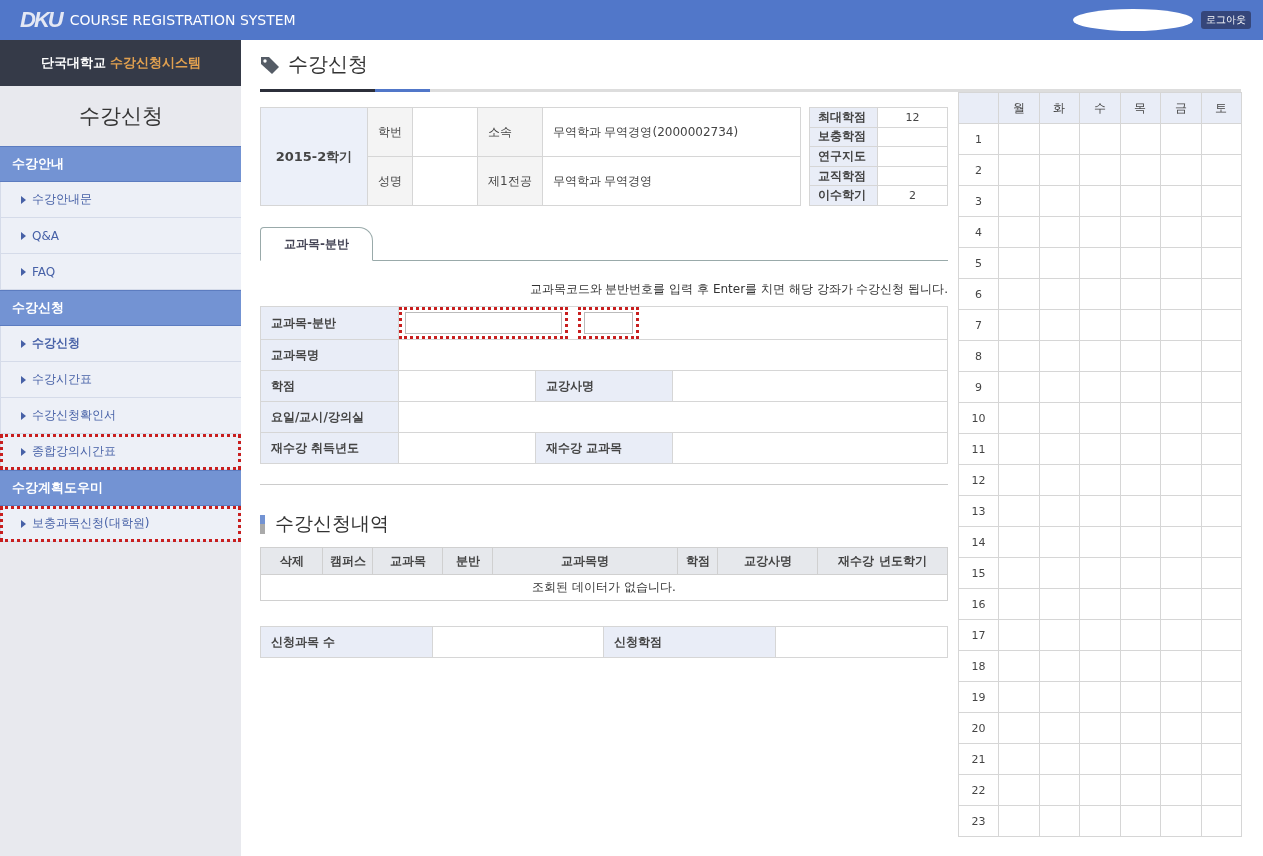  What do you see at coordinates (270, 64) in the screenshot?
I see `tag-icon` at bounding box center [270, 64].